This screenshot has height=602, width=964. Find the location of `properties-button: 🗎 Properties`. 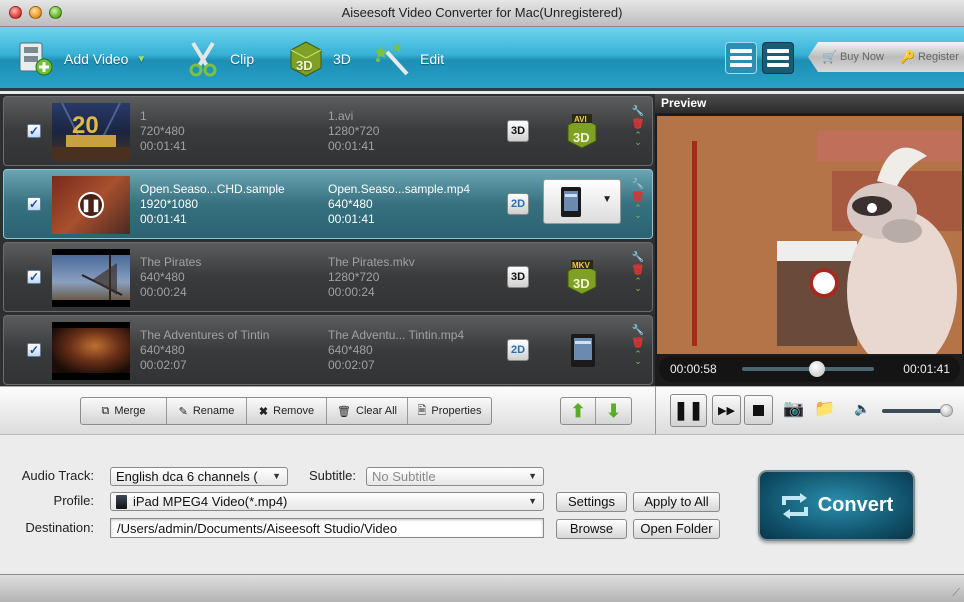

properties-button: 🗎 Properties is located at coordinates (449, 411).